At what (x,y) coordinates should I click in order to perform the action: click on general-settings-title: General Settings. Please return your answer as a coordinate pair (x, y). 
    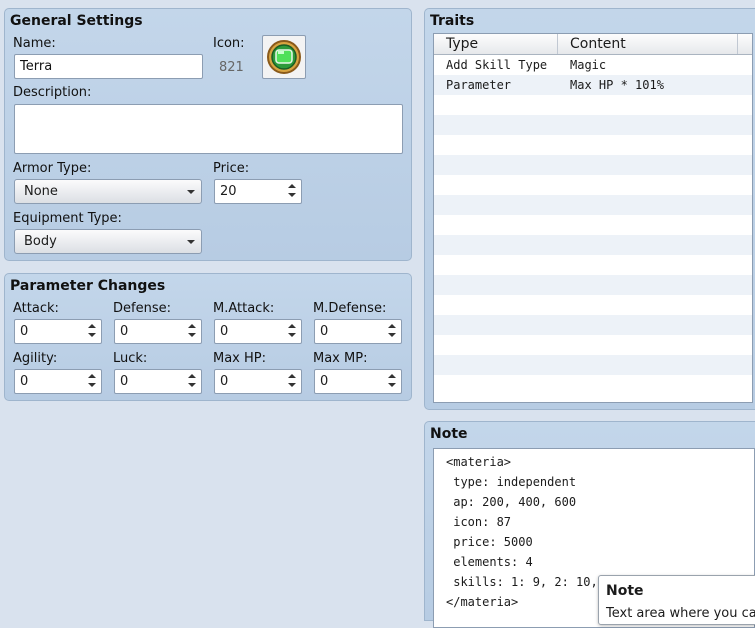
    Looking at the image, I should click on (76, 21).